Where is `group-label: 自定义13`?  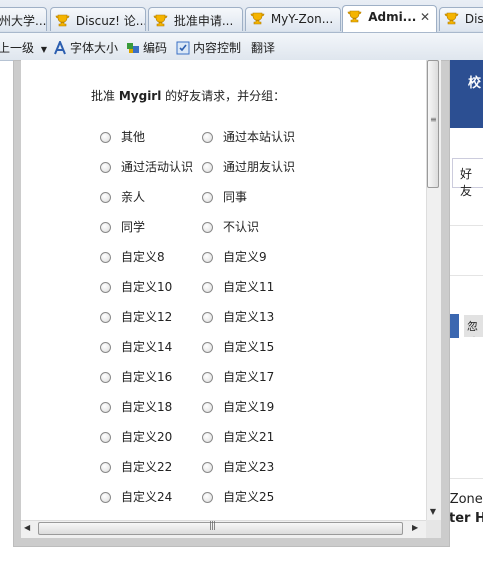 group-label: 自定义13 is located at coordinates (249, 317).